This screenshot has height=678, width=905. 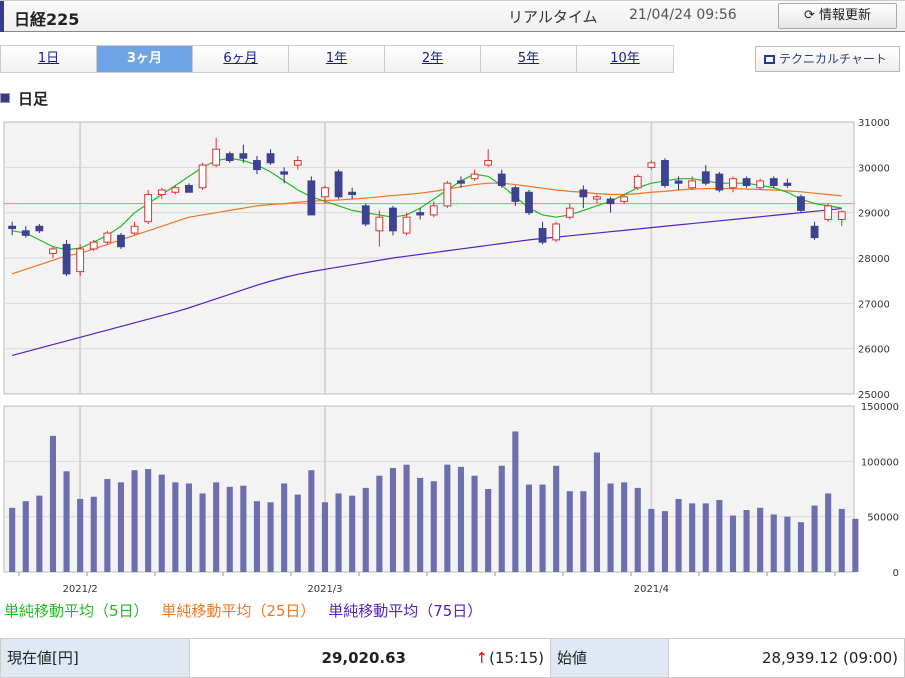 I want to click on x-tick-label: 2021/4, so click(x=651, y=589).